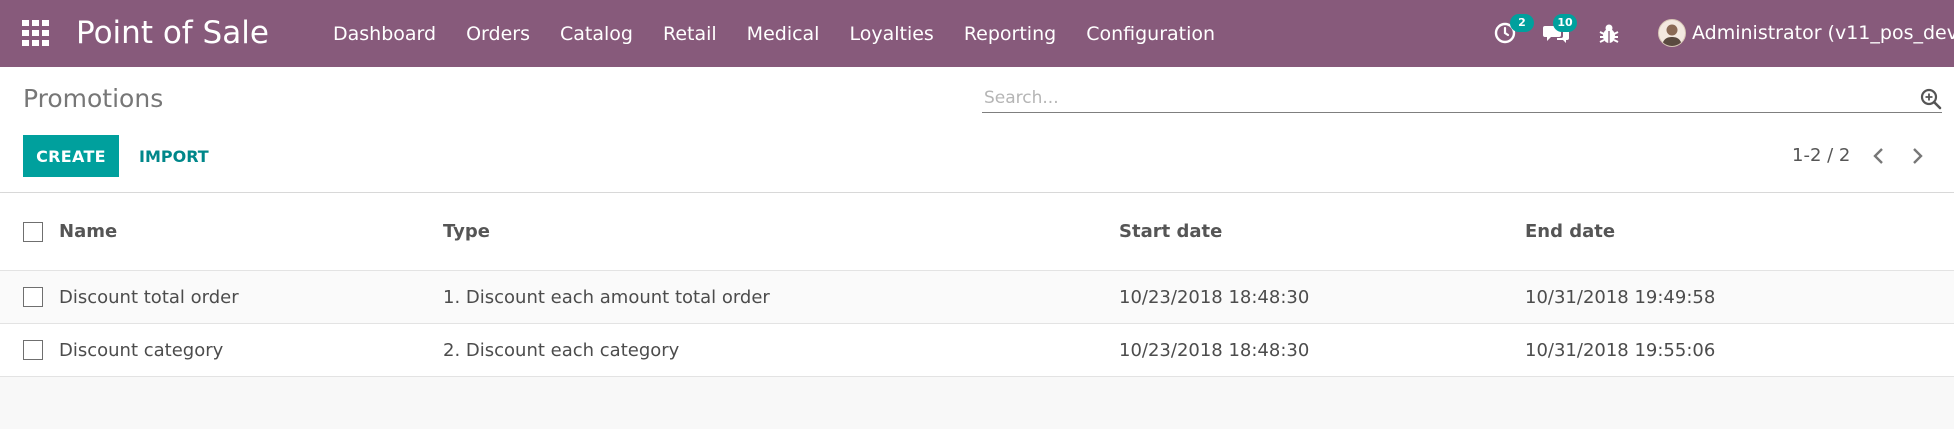  Describe the element at coordinates (93, 98) in the screenshot. I see `page-title: Promotions` at that location.